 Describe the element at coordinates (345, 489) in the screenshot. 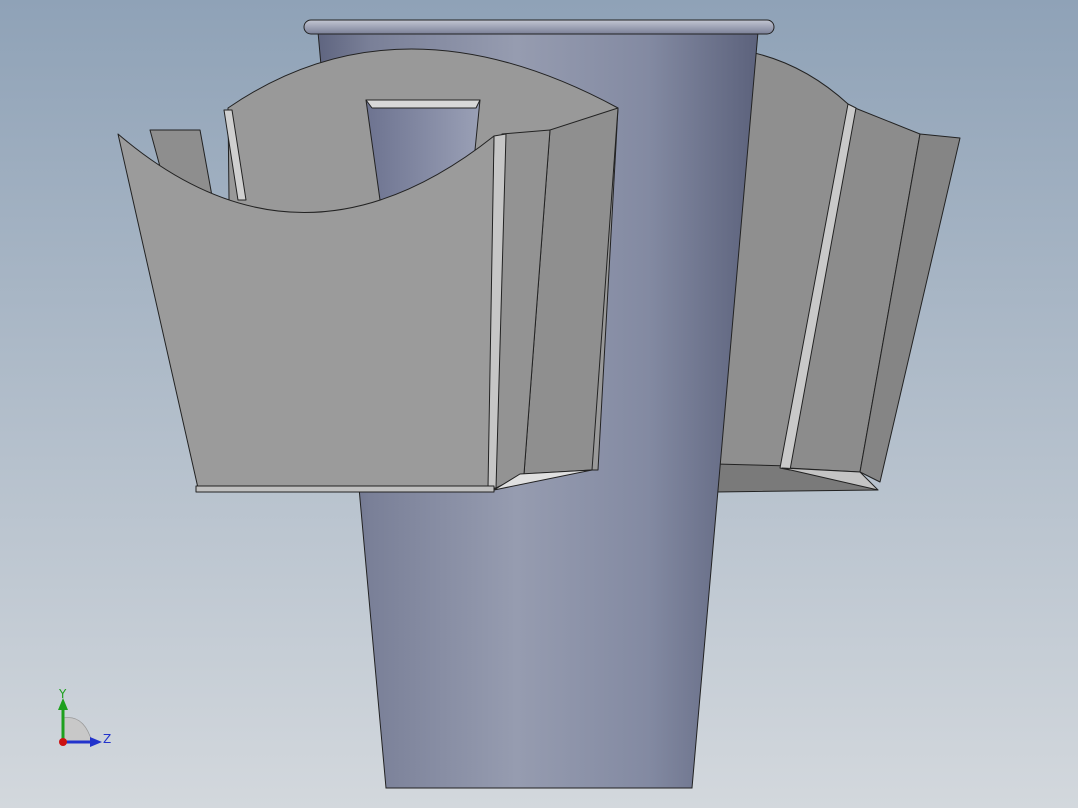

I see `left-holder-bottom` at that location.